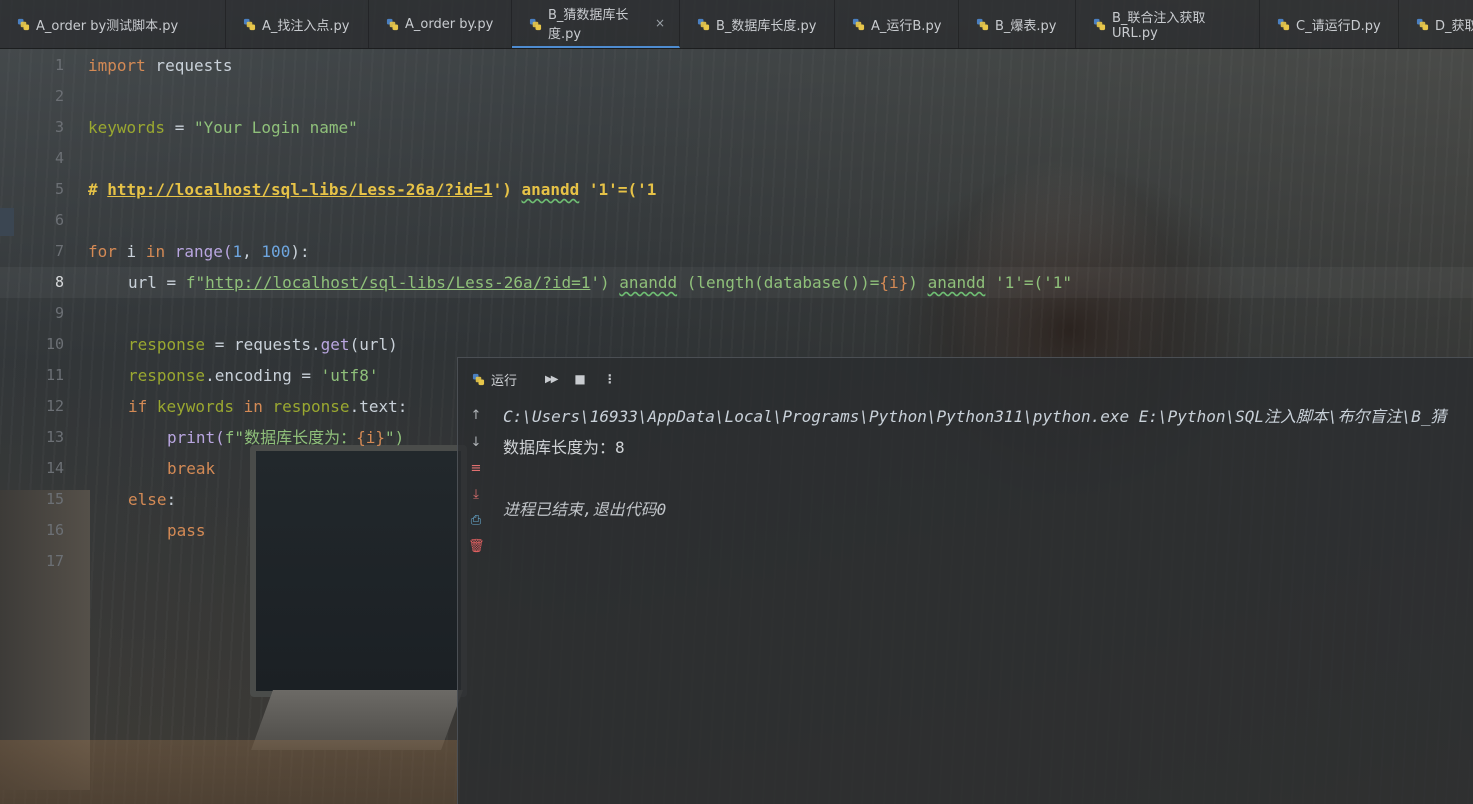  What do you see at coordinates (358, 571) in the screenshot?
I see `background-monitor` at bounding box center [358, 571].